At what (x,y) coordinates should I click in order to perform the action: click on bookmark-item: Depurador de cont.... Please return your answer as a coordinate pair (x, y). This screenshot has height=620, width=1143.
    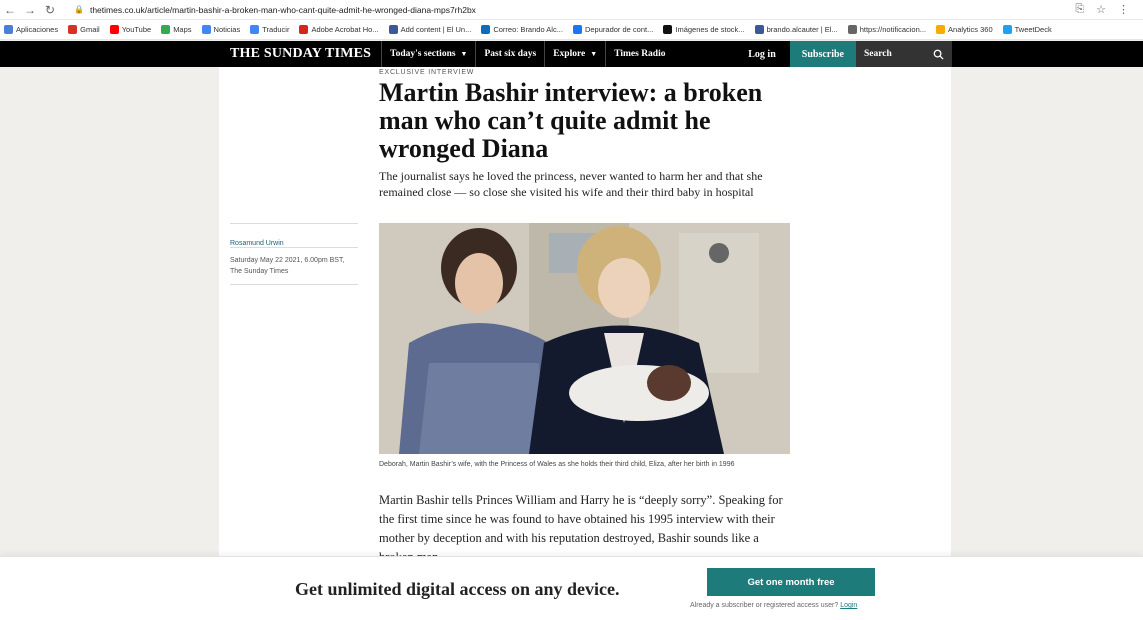
    Looking at the image, I should click on (612, 29).